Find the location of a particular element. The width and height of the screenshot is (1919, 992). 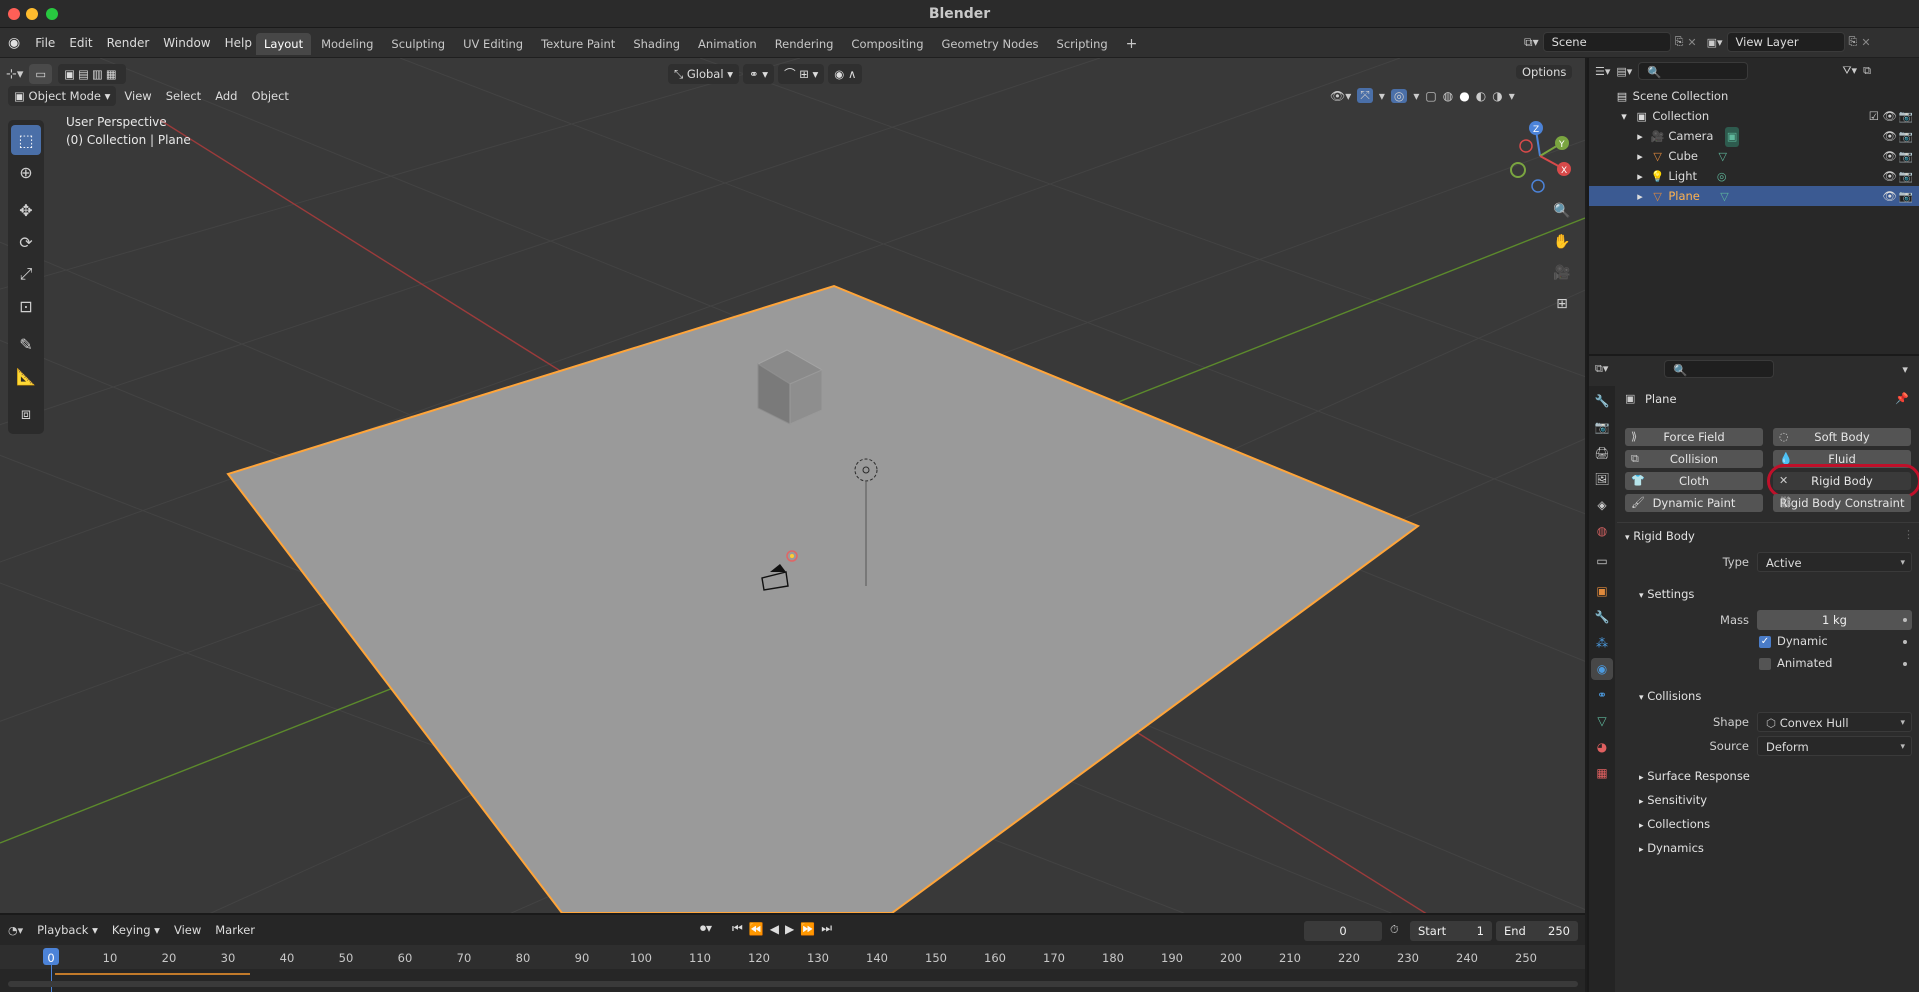

object-tab-icon: ▣ is located at coordinates (1602, 591).